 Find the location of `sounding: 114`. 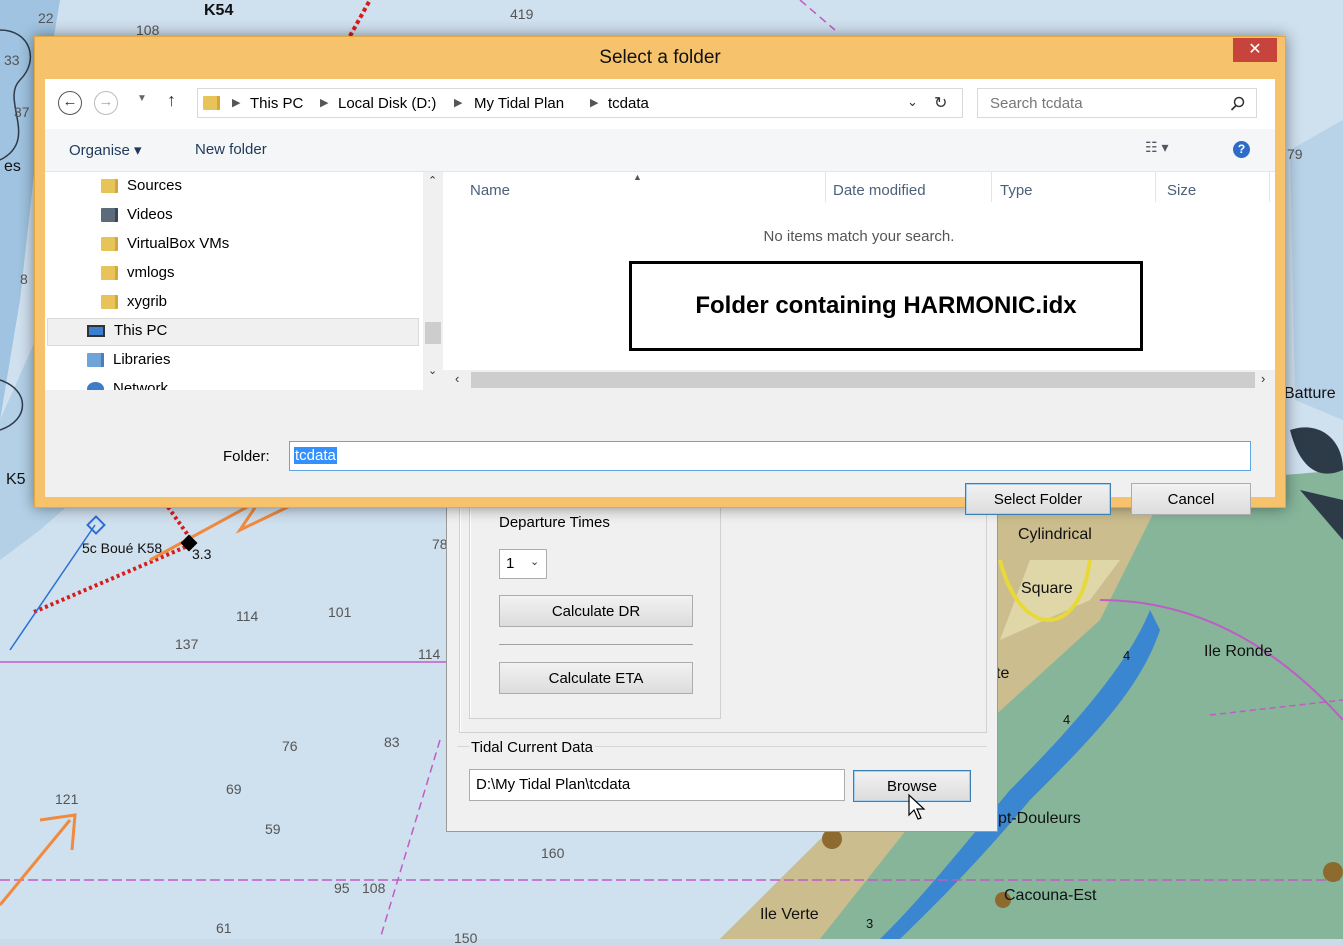

sounding: 114 is located at coordinates (247, 616).